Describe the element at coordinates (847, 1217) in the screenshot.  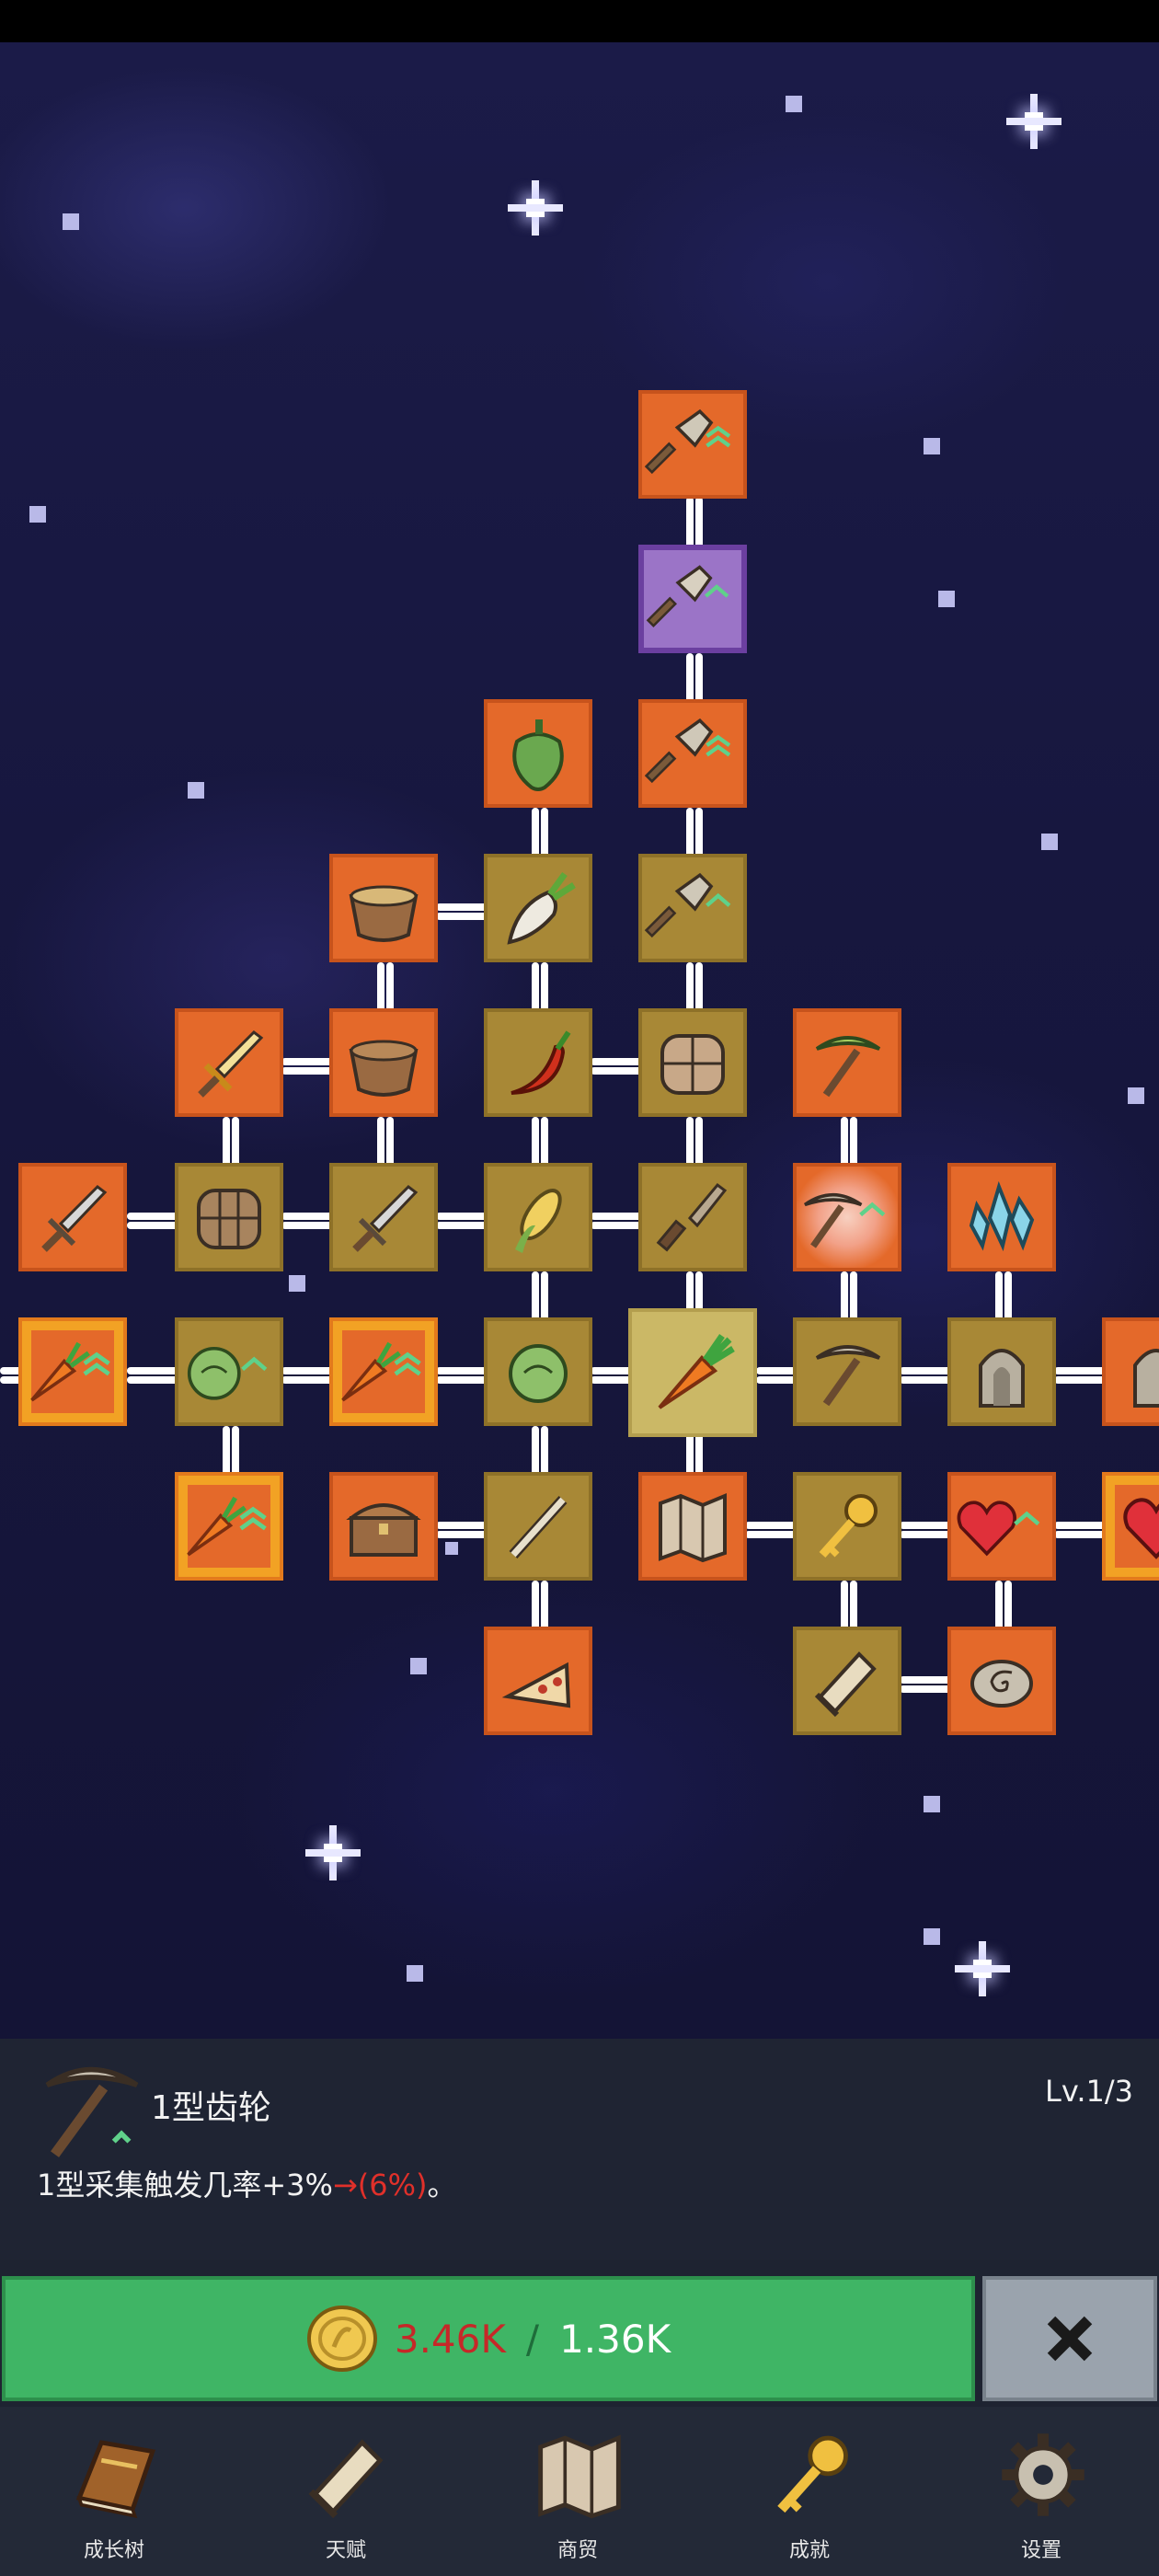
I see `pickaxe-node-highlighted` at that location.